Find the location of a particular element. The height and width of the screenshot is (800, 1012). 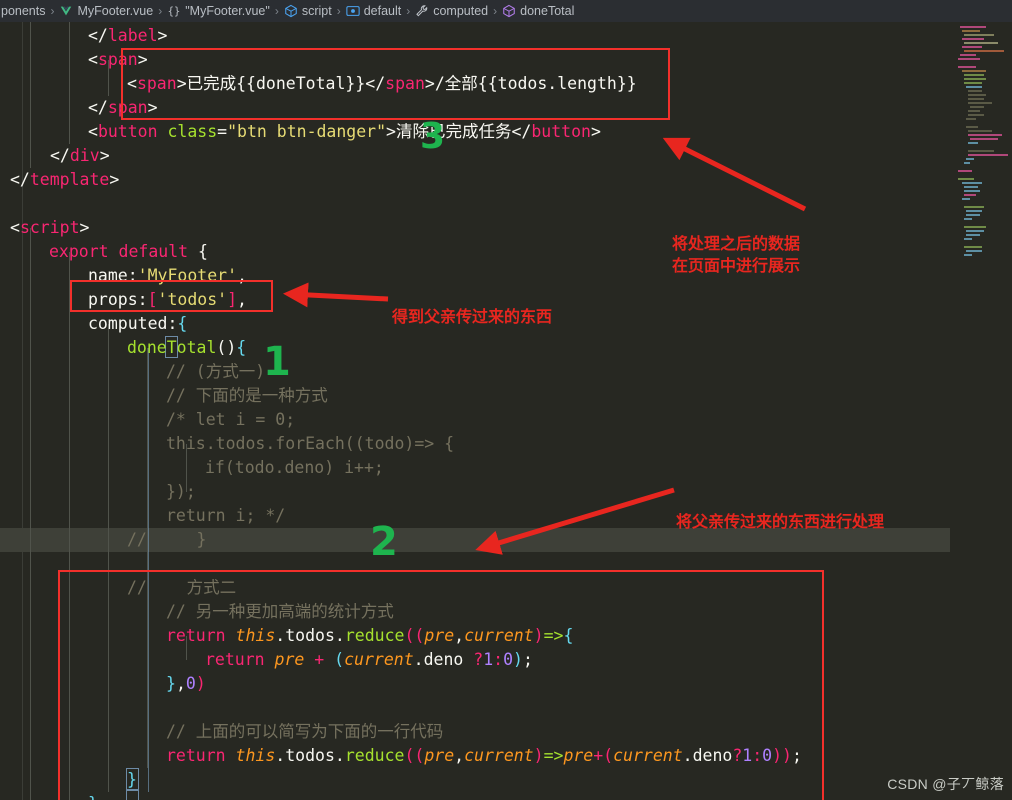

code-token: current is located at coordinates (499, 755).